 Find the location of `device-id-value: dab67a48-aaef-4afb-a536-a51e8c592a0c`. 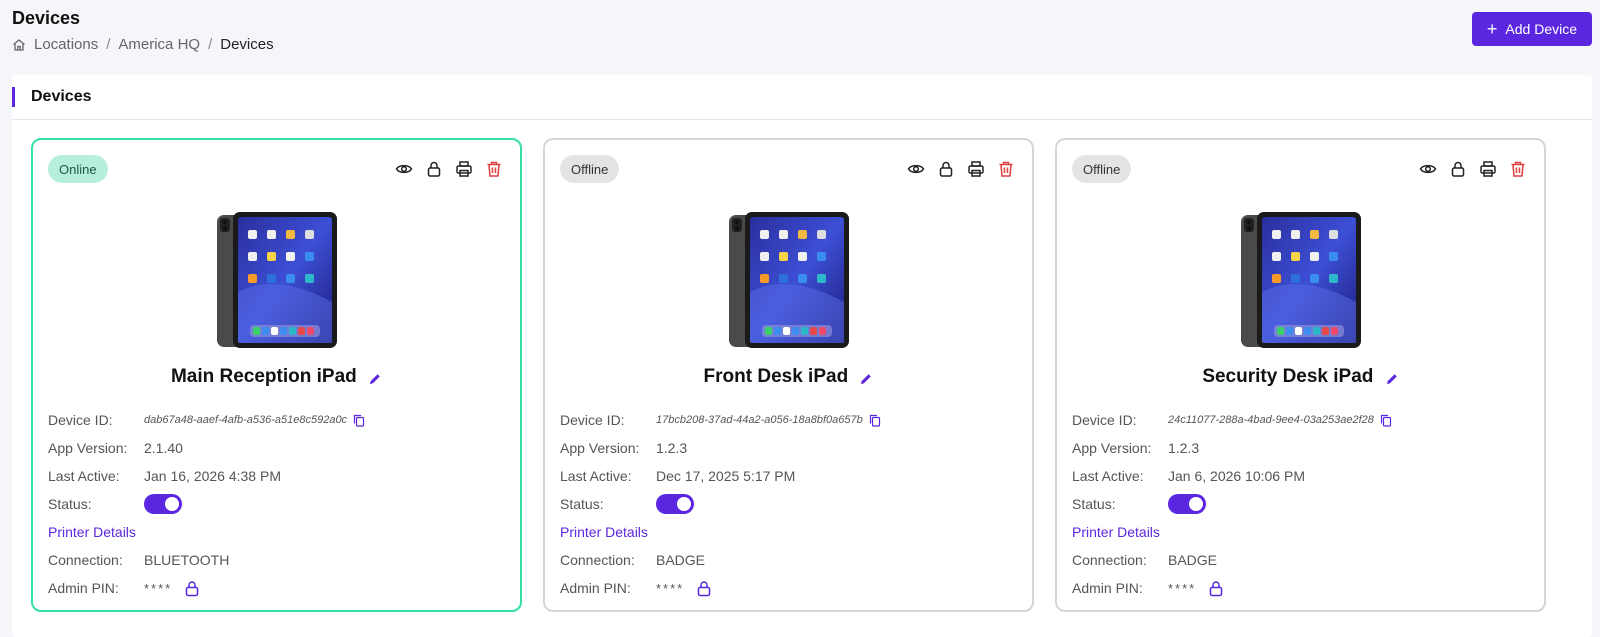

device-id-value: dab67a48-aaef-4afb-a536-a51e8c592a0c is located at coordinates (246, 420).